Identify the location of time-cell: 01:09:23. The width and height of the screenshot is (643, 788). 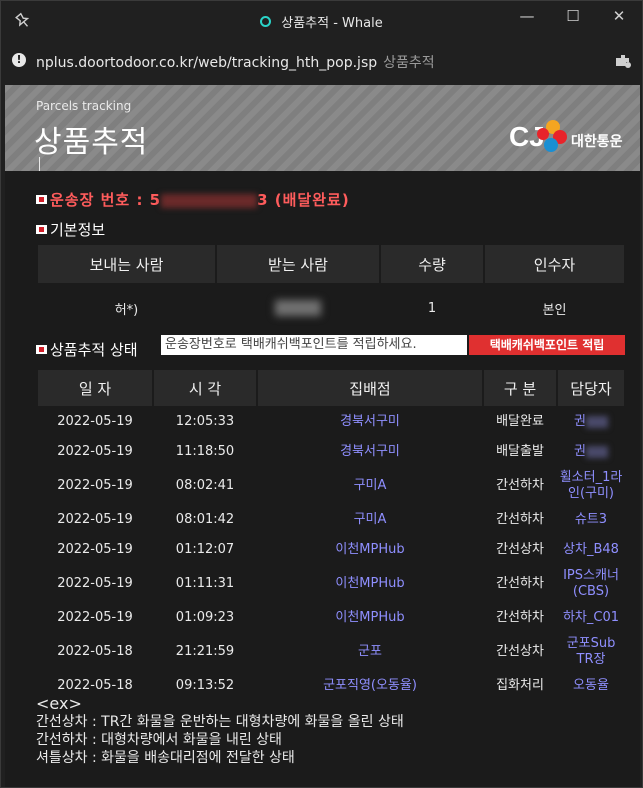
(205, 618).